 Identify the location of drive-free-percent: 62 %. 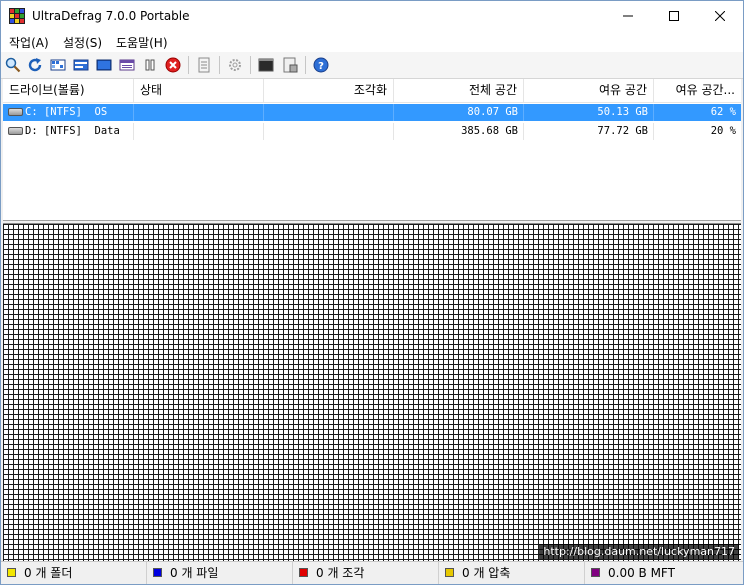
(723, 112).